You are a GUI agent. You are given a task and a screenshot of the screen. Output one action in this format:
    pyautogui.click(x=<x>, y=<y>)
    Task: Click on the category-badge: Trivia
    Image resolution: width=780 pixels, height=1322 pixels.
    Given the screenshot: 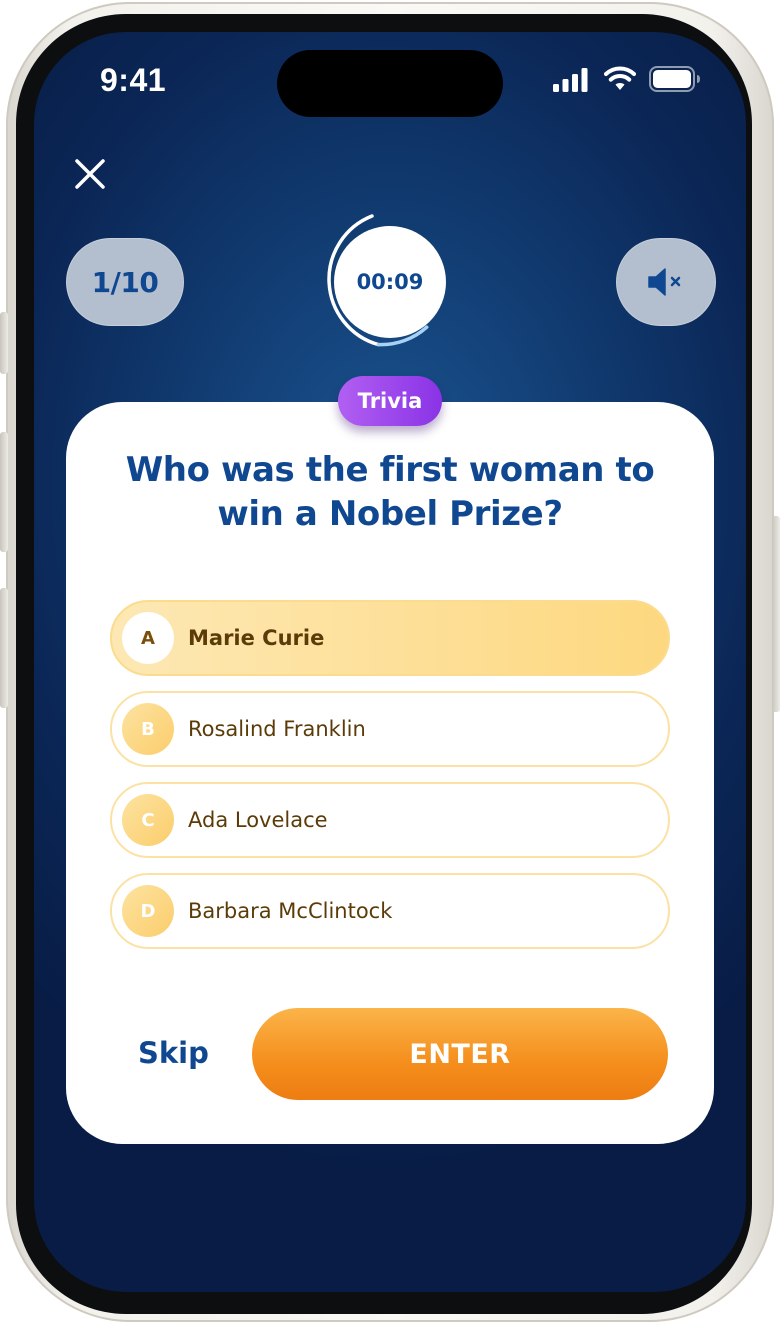 What is the action you would take?
    pyautogui.click(x=390, y=401)
    